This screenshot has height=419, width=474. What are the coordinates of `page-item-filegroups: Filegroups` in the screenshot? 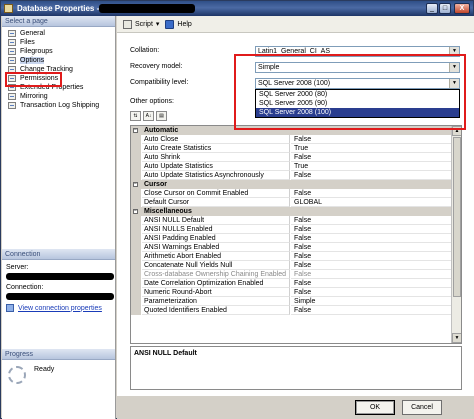 It's located at (58, 51).